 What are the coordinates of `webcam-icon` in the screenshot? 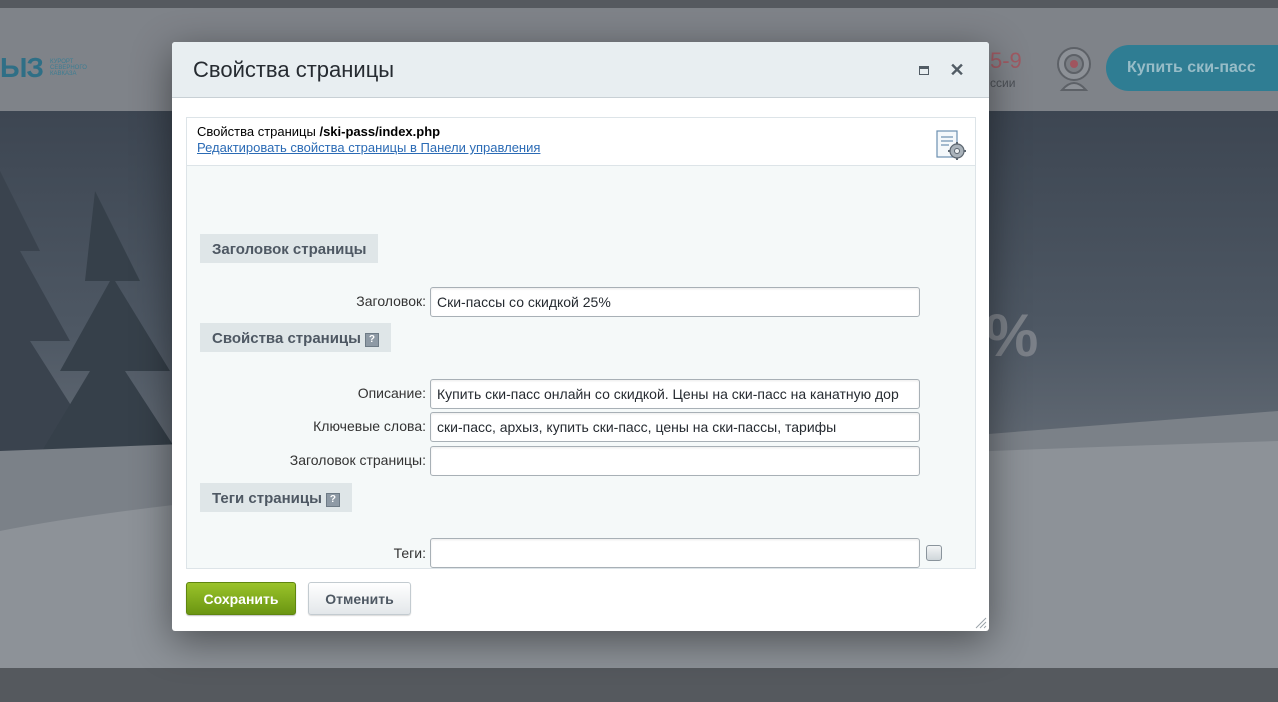 It's located at (1074, 69).